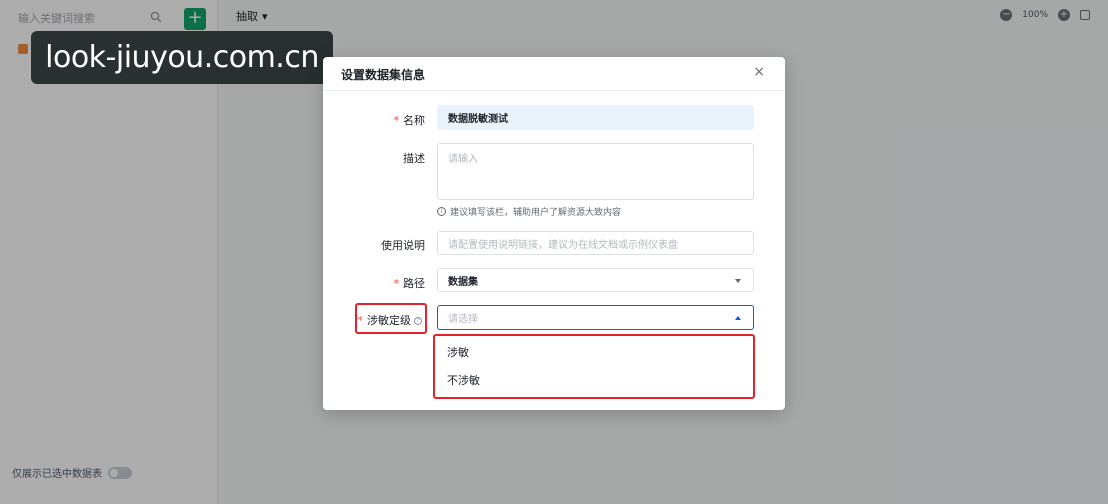 The image size is (1108, 504). I want to click on chevron-up-icon, so click(738, 318).